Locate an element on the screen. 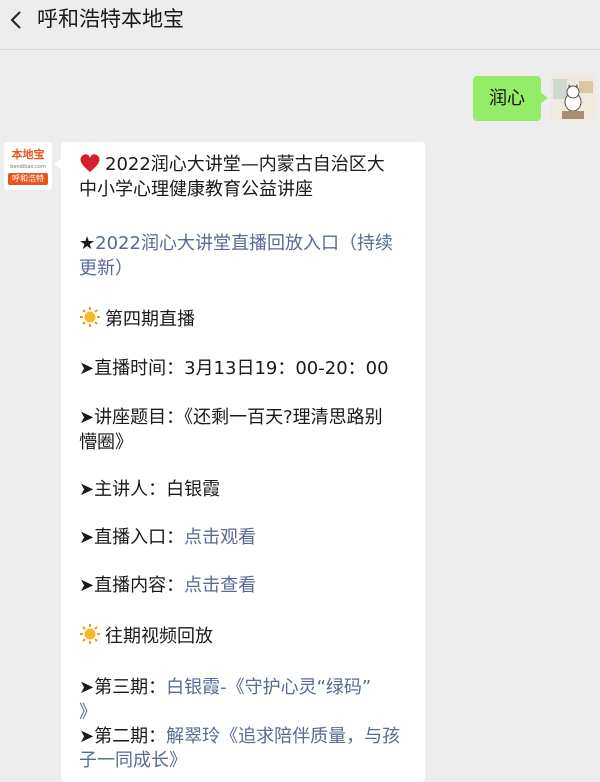 The width and height of the screenshot is (600, 782). card-heading-line1: 2022润心大讲堂—内蒙古自治区大 is located at coordinates (249, 166).